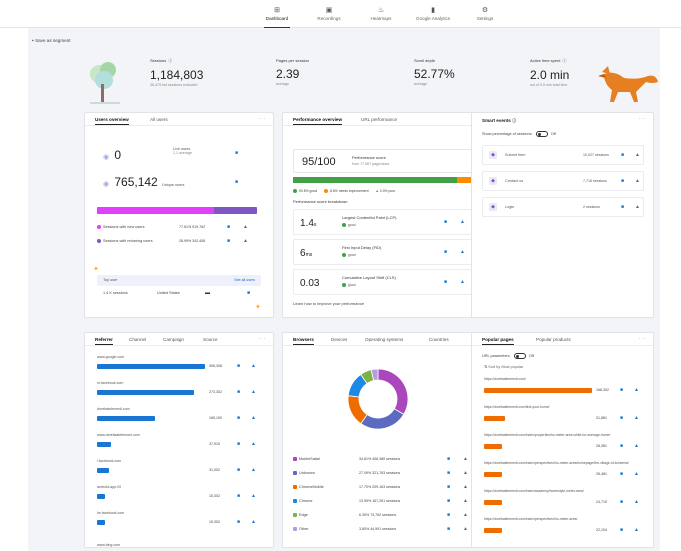  What do you see at coordinates (559, 379) in the screenshot?
I see `page-url: https://dorebatelemedi.com/` at bounding box center [559, 379].